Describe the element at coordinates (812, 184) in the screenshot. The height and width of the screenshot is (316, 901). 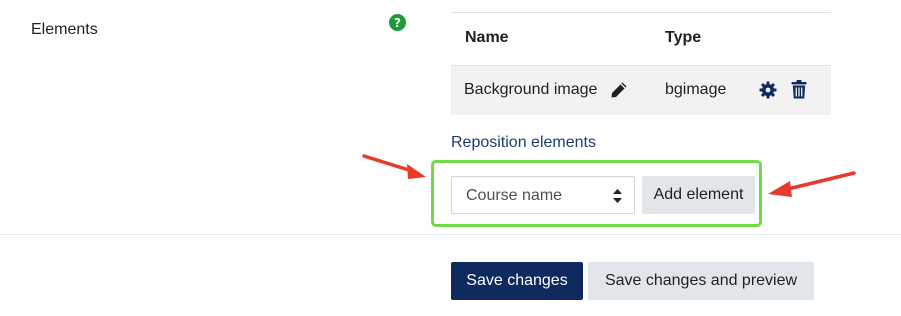
I see `annotation-arrow-right-icon` at that location.